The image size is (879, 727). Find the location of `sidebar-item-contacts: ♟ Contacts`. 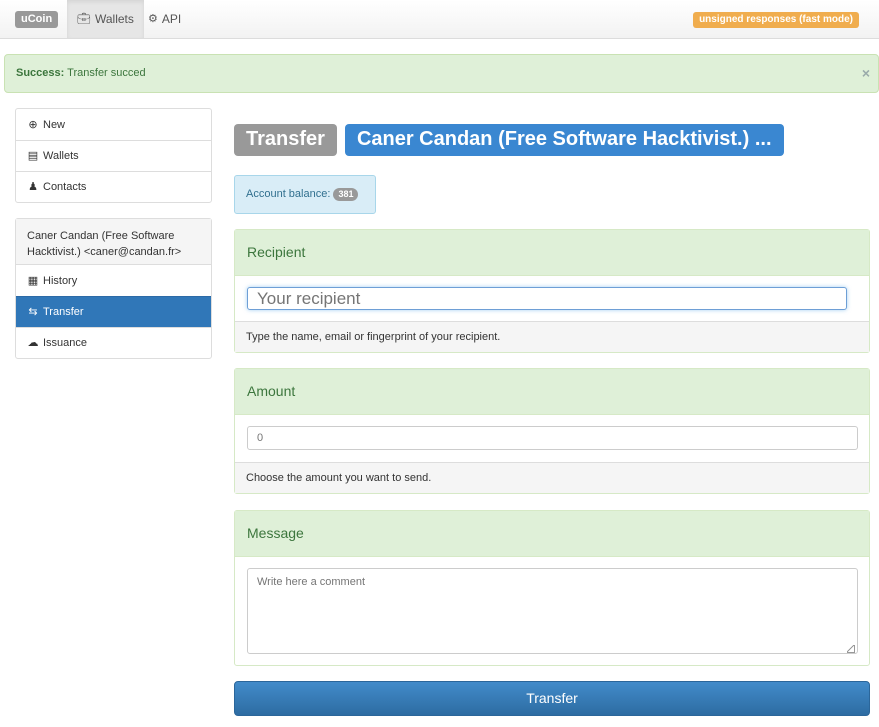

sidebar-item-contacts: ♟ Contacts is located at coordinates (113, 186).